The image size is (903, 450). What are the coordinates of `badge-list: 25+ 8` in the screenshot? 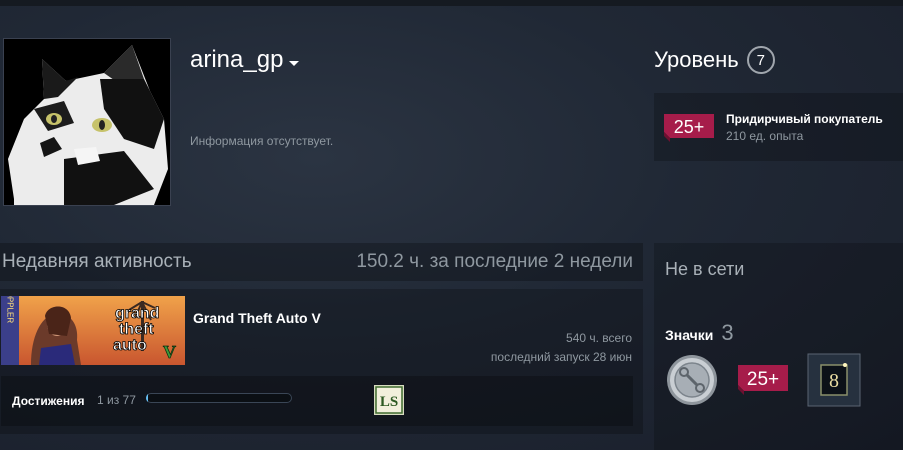 It's located at (763, 380).